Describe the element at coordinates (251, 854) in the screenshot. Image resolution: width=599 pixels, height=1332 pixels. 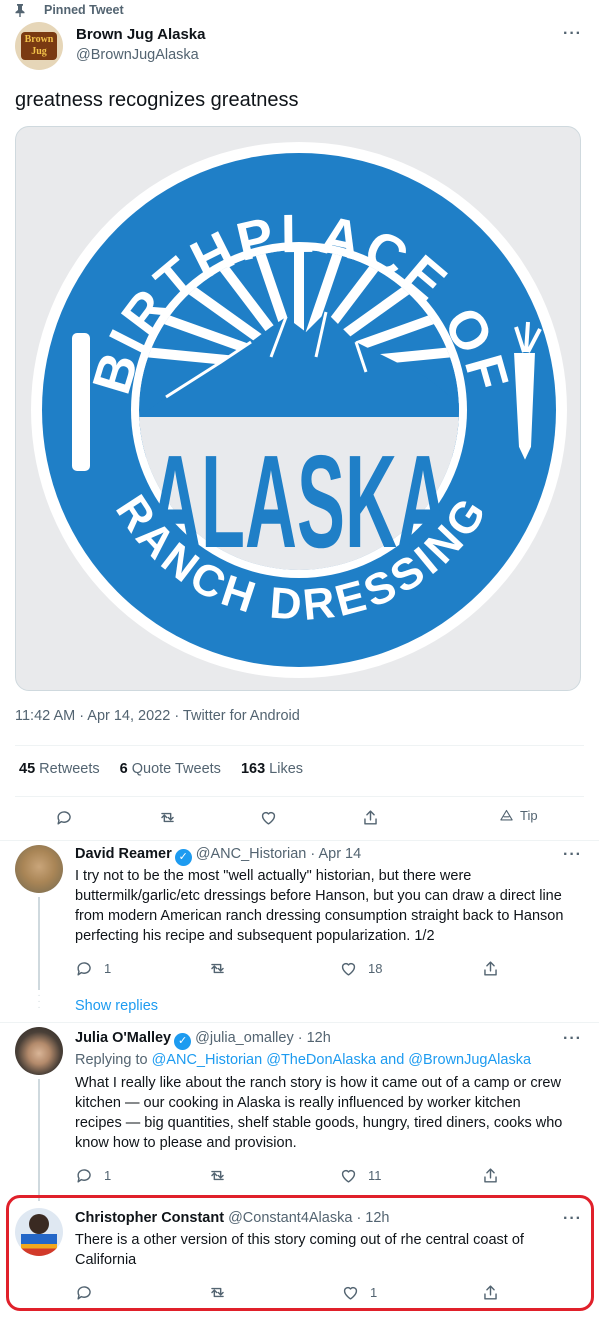
I see `author-handle: @ANC_Historian` at that location.